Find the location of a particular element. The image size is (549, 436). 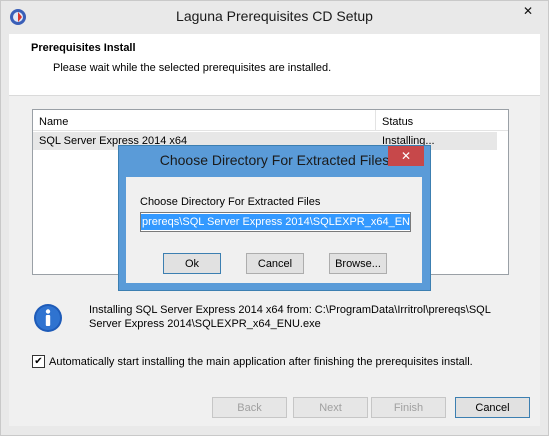

finish-button: Finish is located at coordinates (408, 407).